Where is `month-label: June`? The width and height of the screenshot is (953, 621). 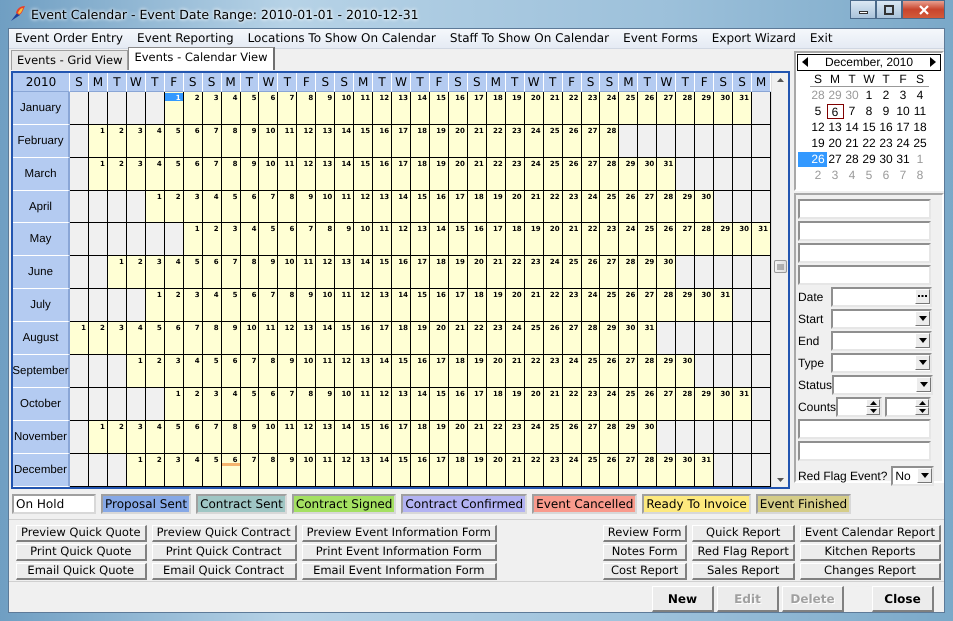
month-label: June is located at coordinates (41, 273).